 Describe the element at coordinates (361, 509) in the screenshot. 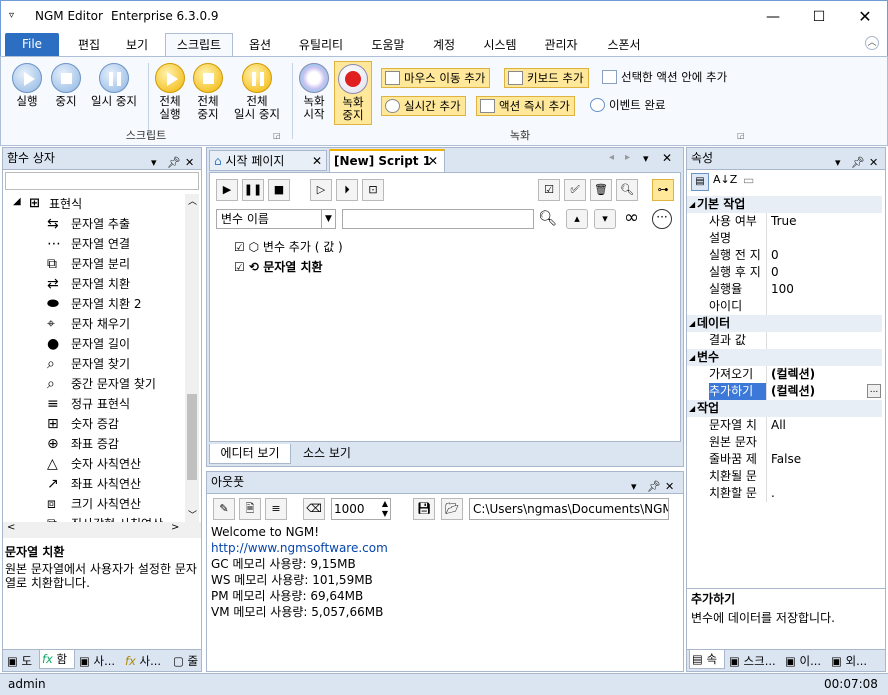

I see `line-count-stepper: 1000 ▲ ▼` at that location.